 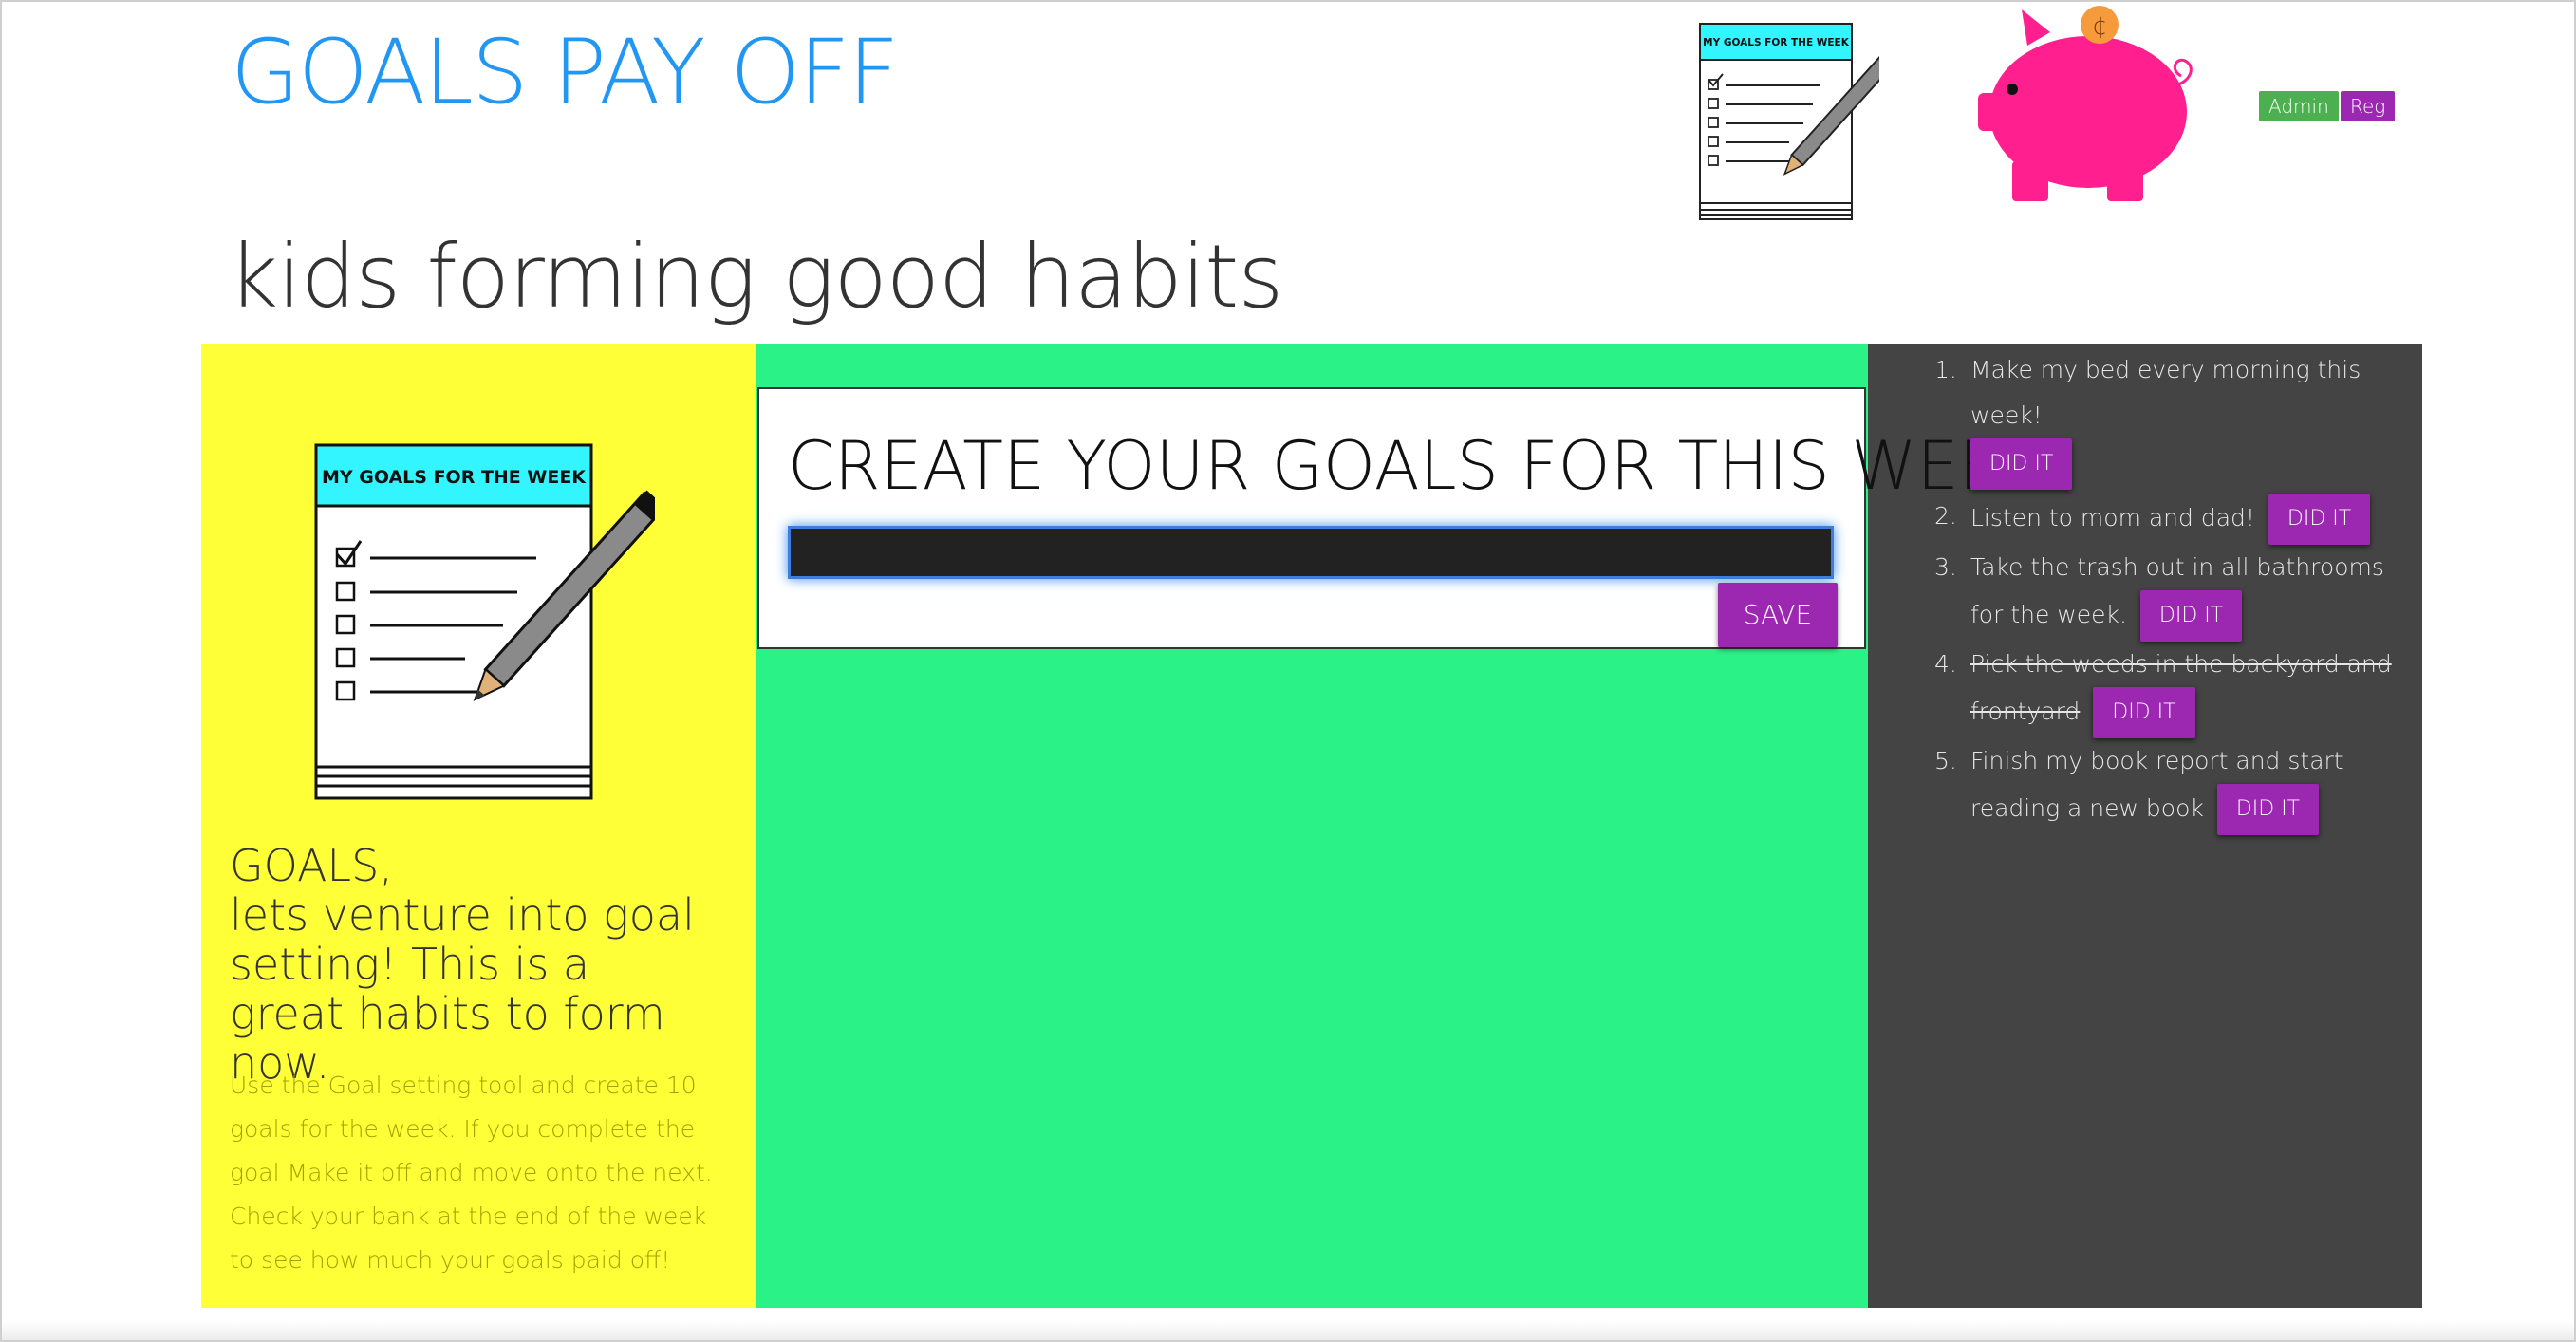 I want to click on goals-heading-line1: GOALS,, so click(x=311, y=866).